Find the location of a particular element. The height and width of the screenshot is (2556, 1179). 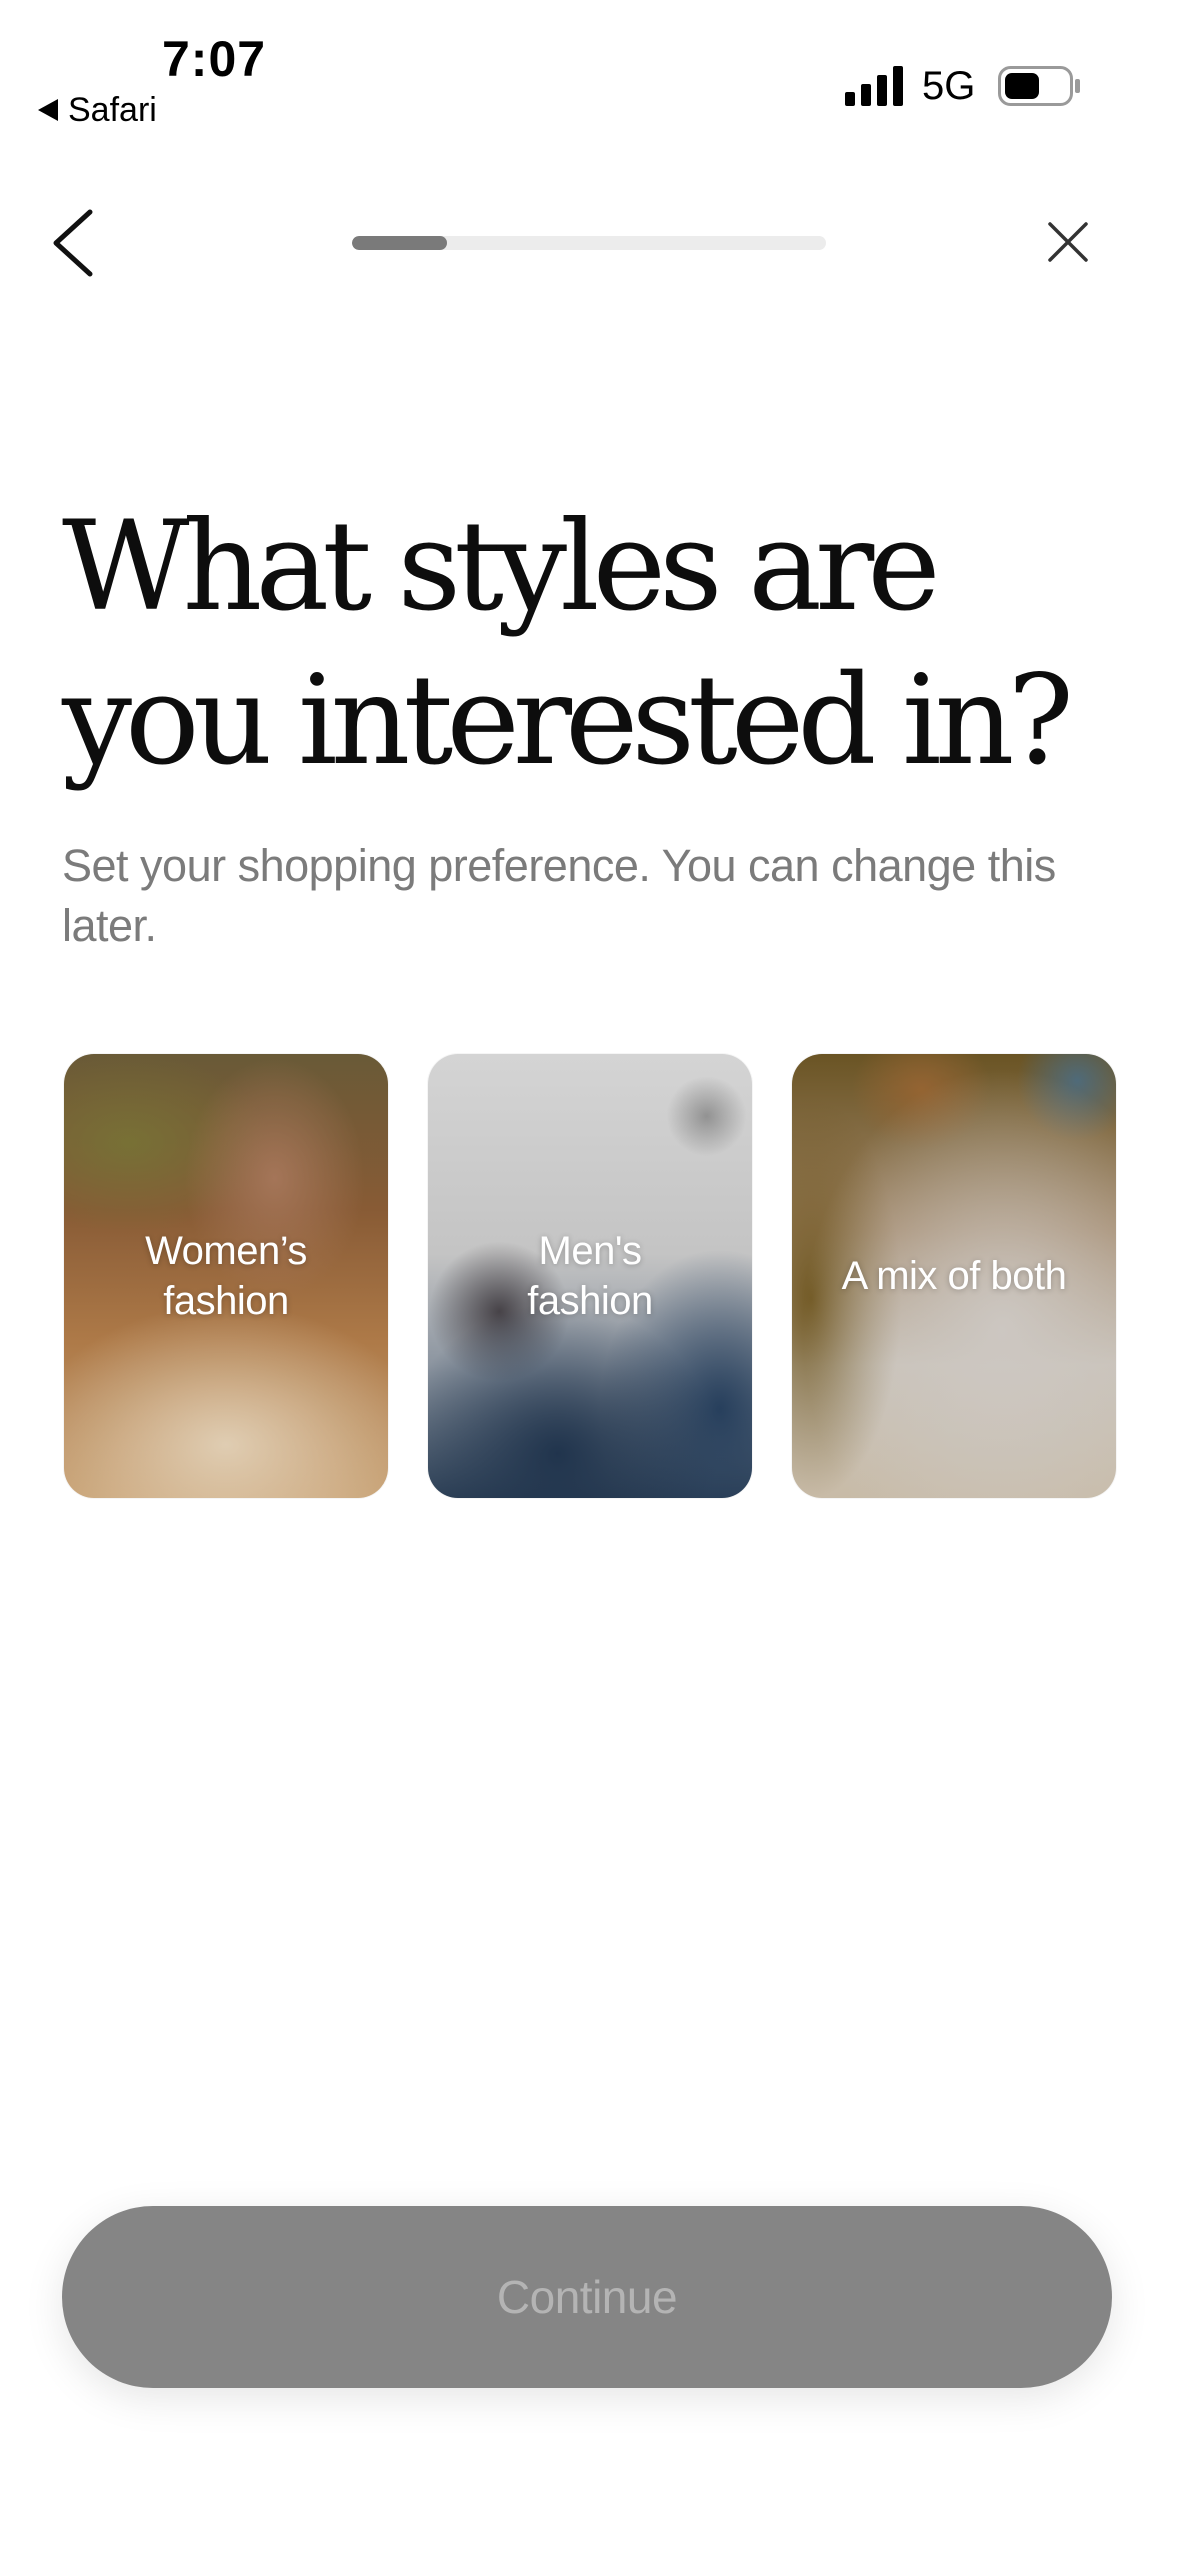

continue-button: Continue is located at coordinates (587, 2297).